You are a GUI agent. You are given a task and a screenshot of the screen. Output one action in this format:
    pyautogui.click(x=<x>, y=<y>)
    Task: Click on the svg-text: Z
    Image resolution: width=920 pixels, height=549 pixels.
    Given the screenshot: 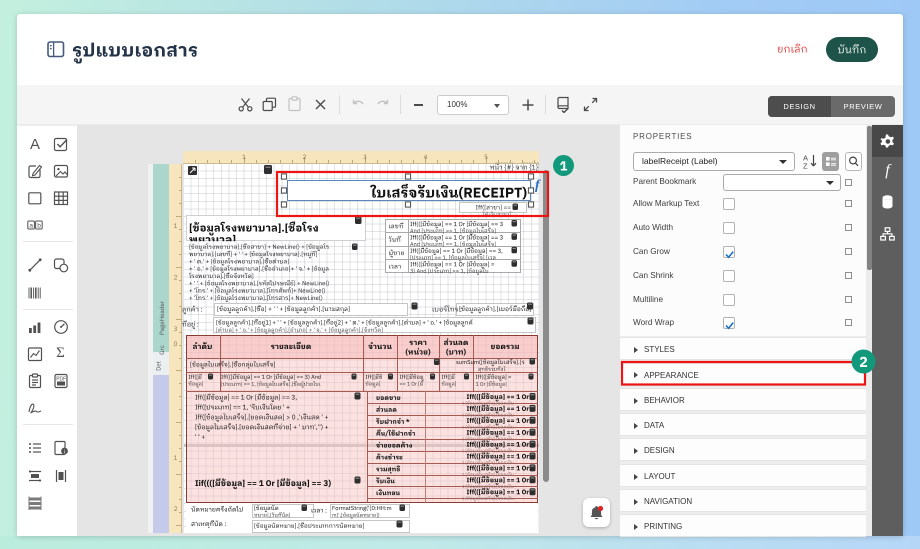 What is the action you would take?
    pyautogui.click(x=805, y=166)
    